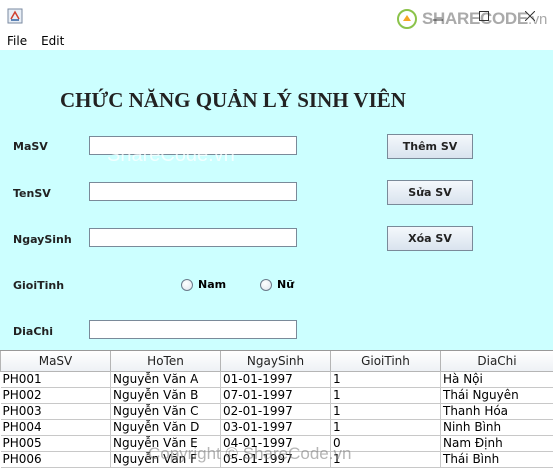  Describe the element at coordinates (165, 427) in the screenshot. I see `table-cell: Nguyễn Văn D` at that location.